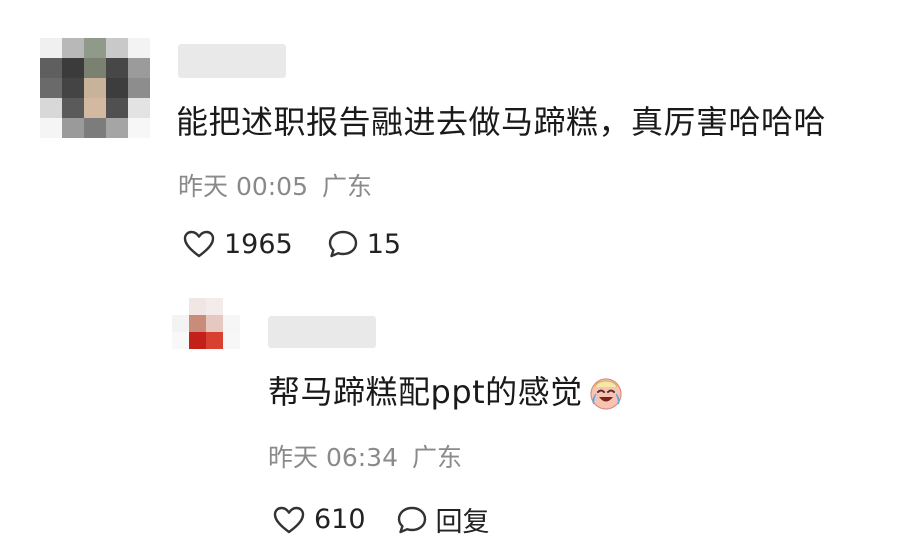 This screenshot has height=540, width=910. I want to click on comment-meta: 昨天 00:05 广东, so click(275, 187).